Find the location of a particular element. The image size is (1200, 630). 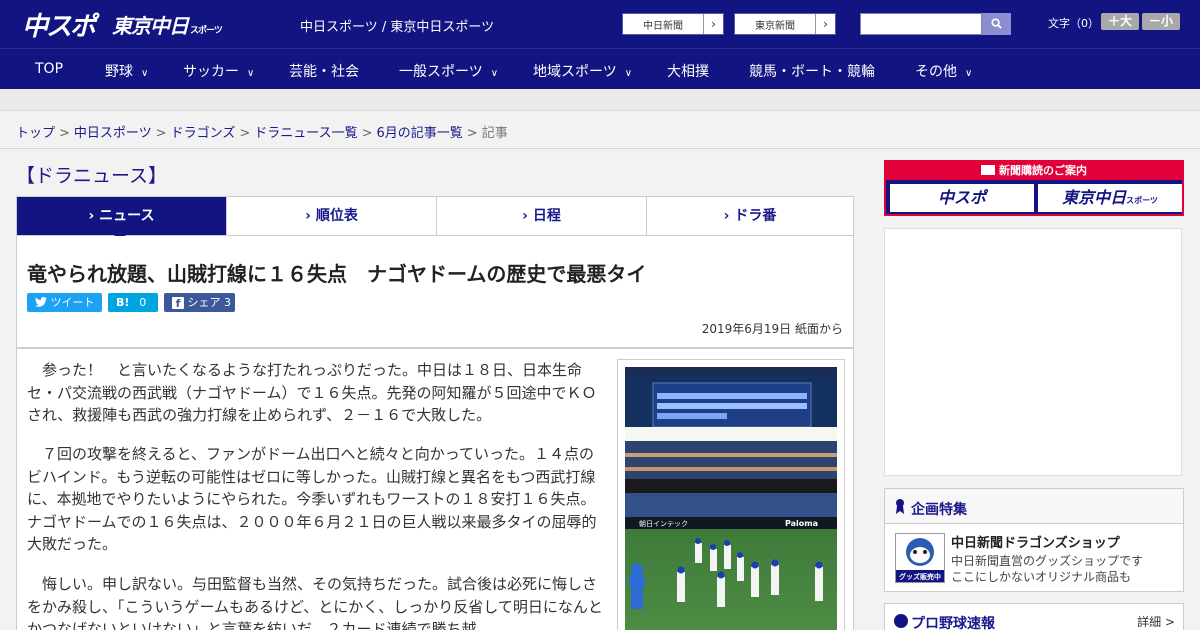

tweet-button: ツイート is located at coordinates (64, 302).